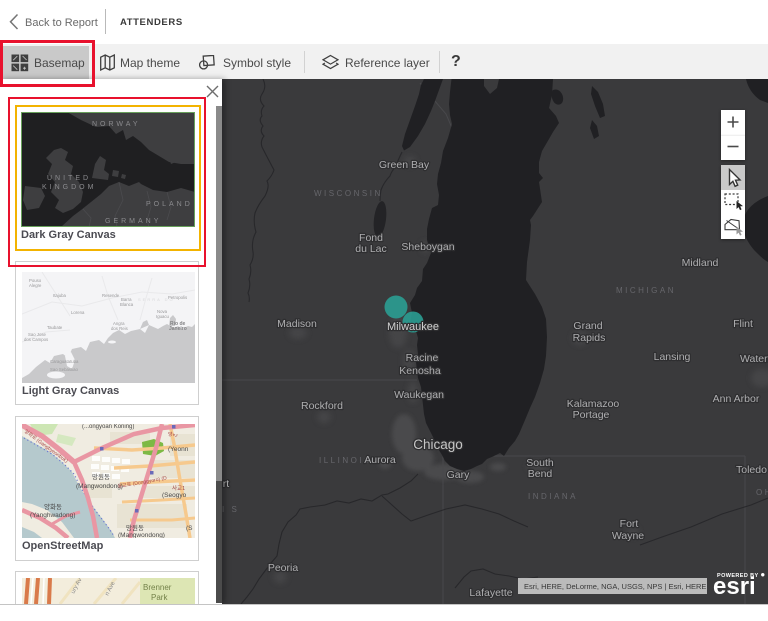  Describe the element at coordinates (762, 492) in the screenshot. I see `svg-text: OH` at that location.